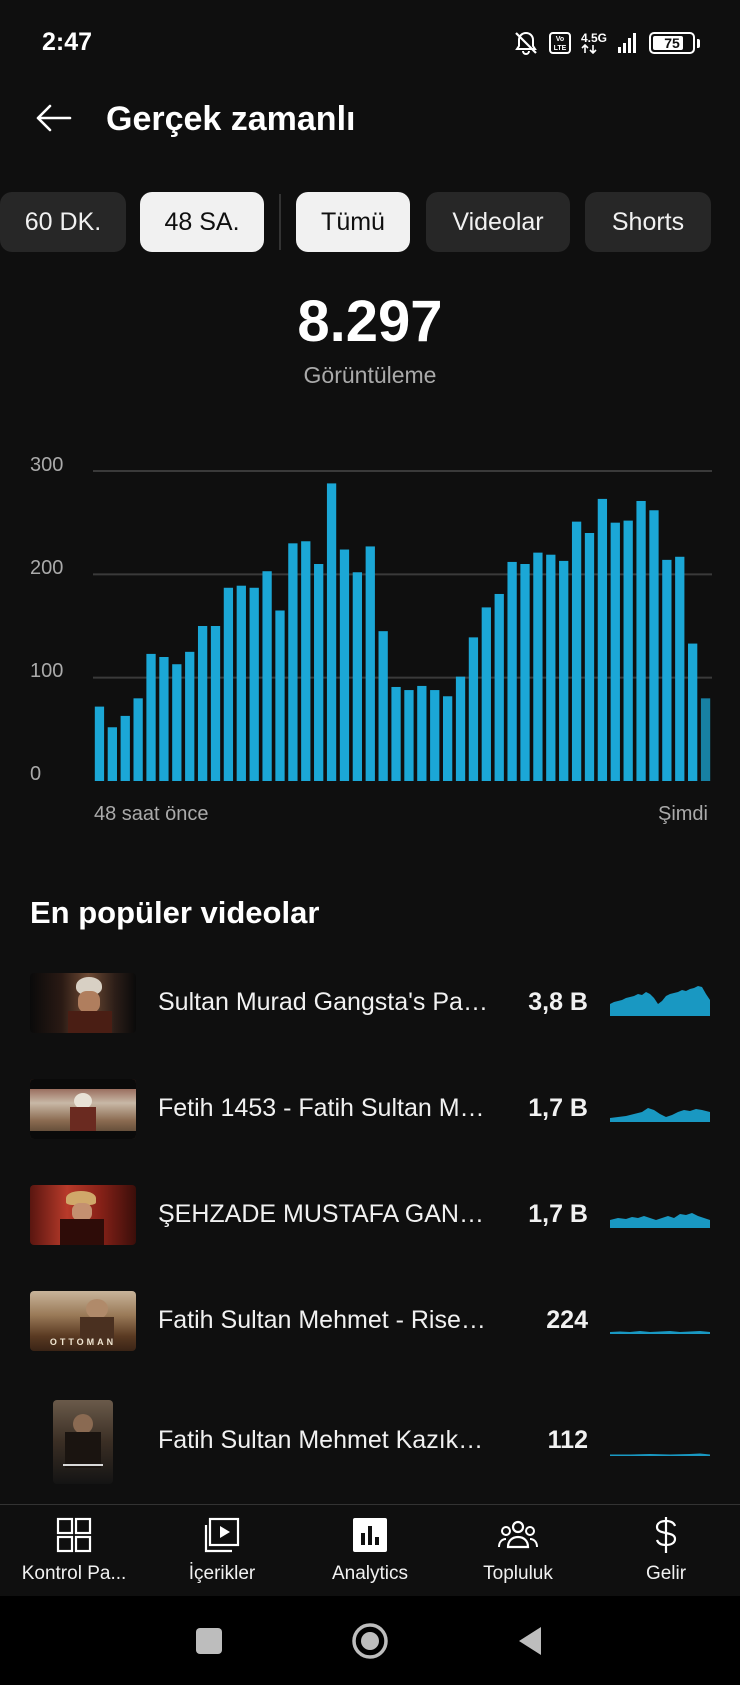 The width and height of the screenshot is (740, 1685). I want to click on y-tick-label: 0, so click(35, 774).